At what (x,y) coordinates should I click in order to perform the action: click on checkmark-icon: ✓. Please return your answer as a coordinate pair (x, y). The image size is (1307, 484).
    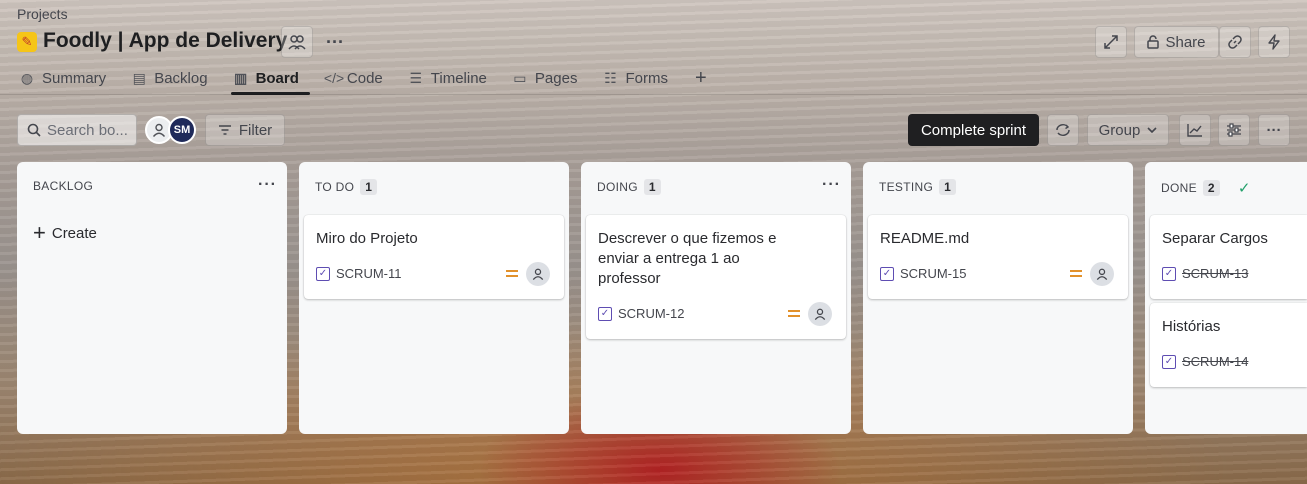
    Looking at the image, I should click on (1244, 188).